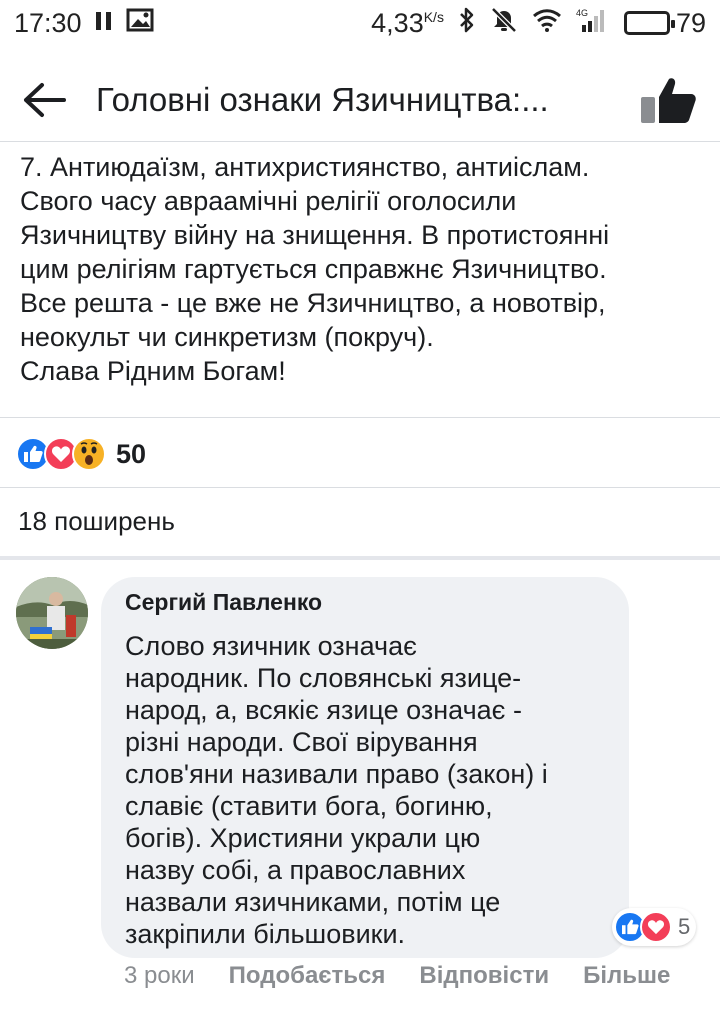 This screenshot has width=720, height=1011. Describe the element at coordinates (433, 16) in the screenshot. I see `net-speed-unit: K/s` at that location.